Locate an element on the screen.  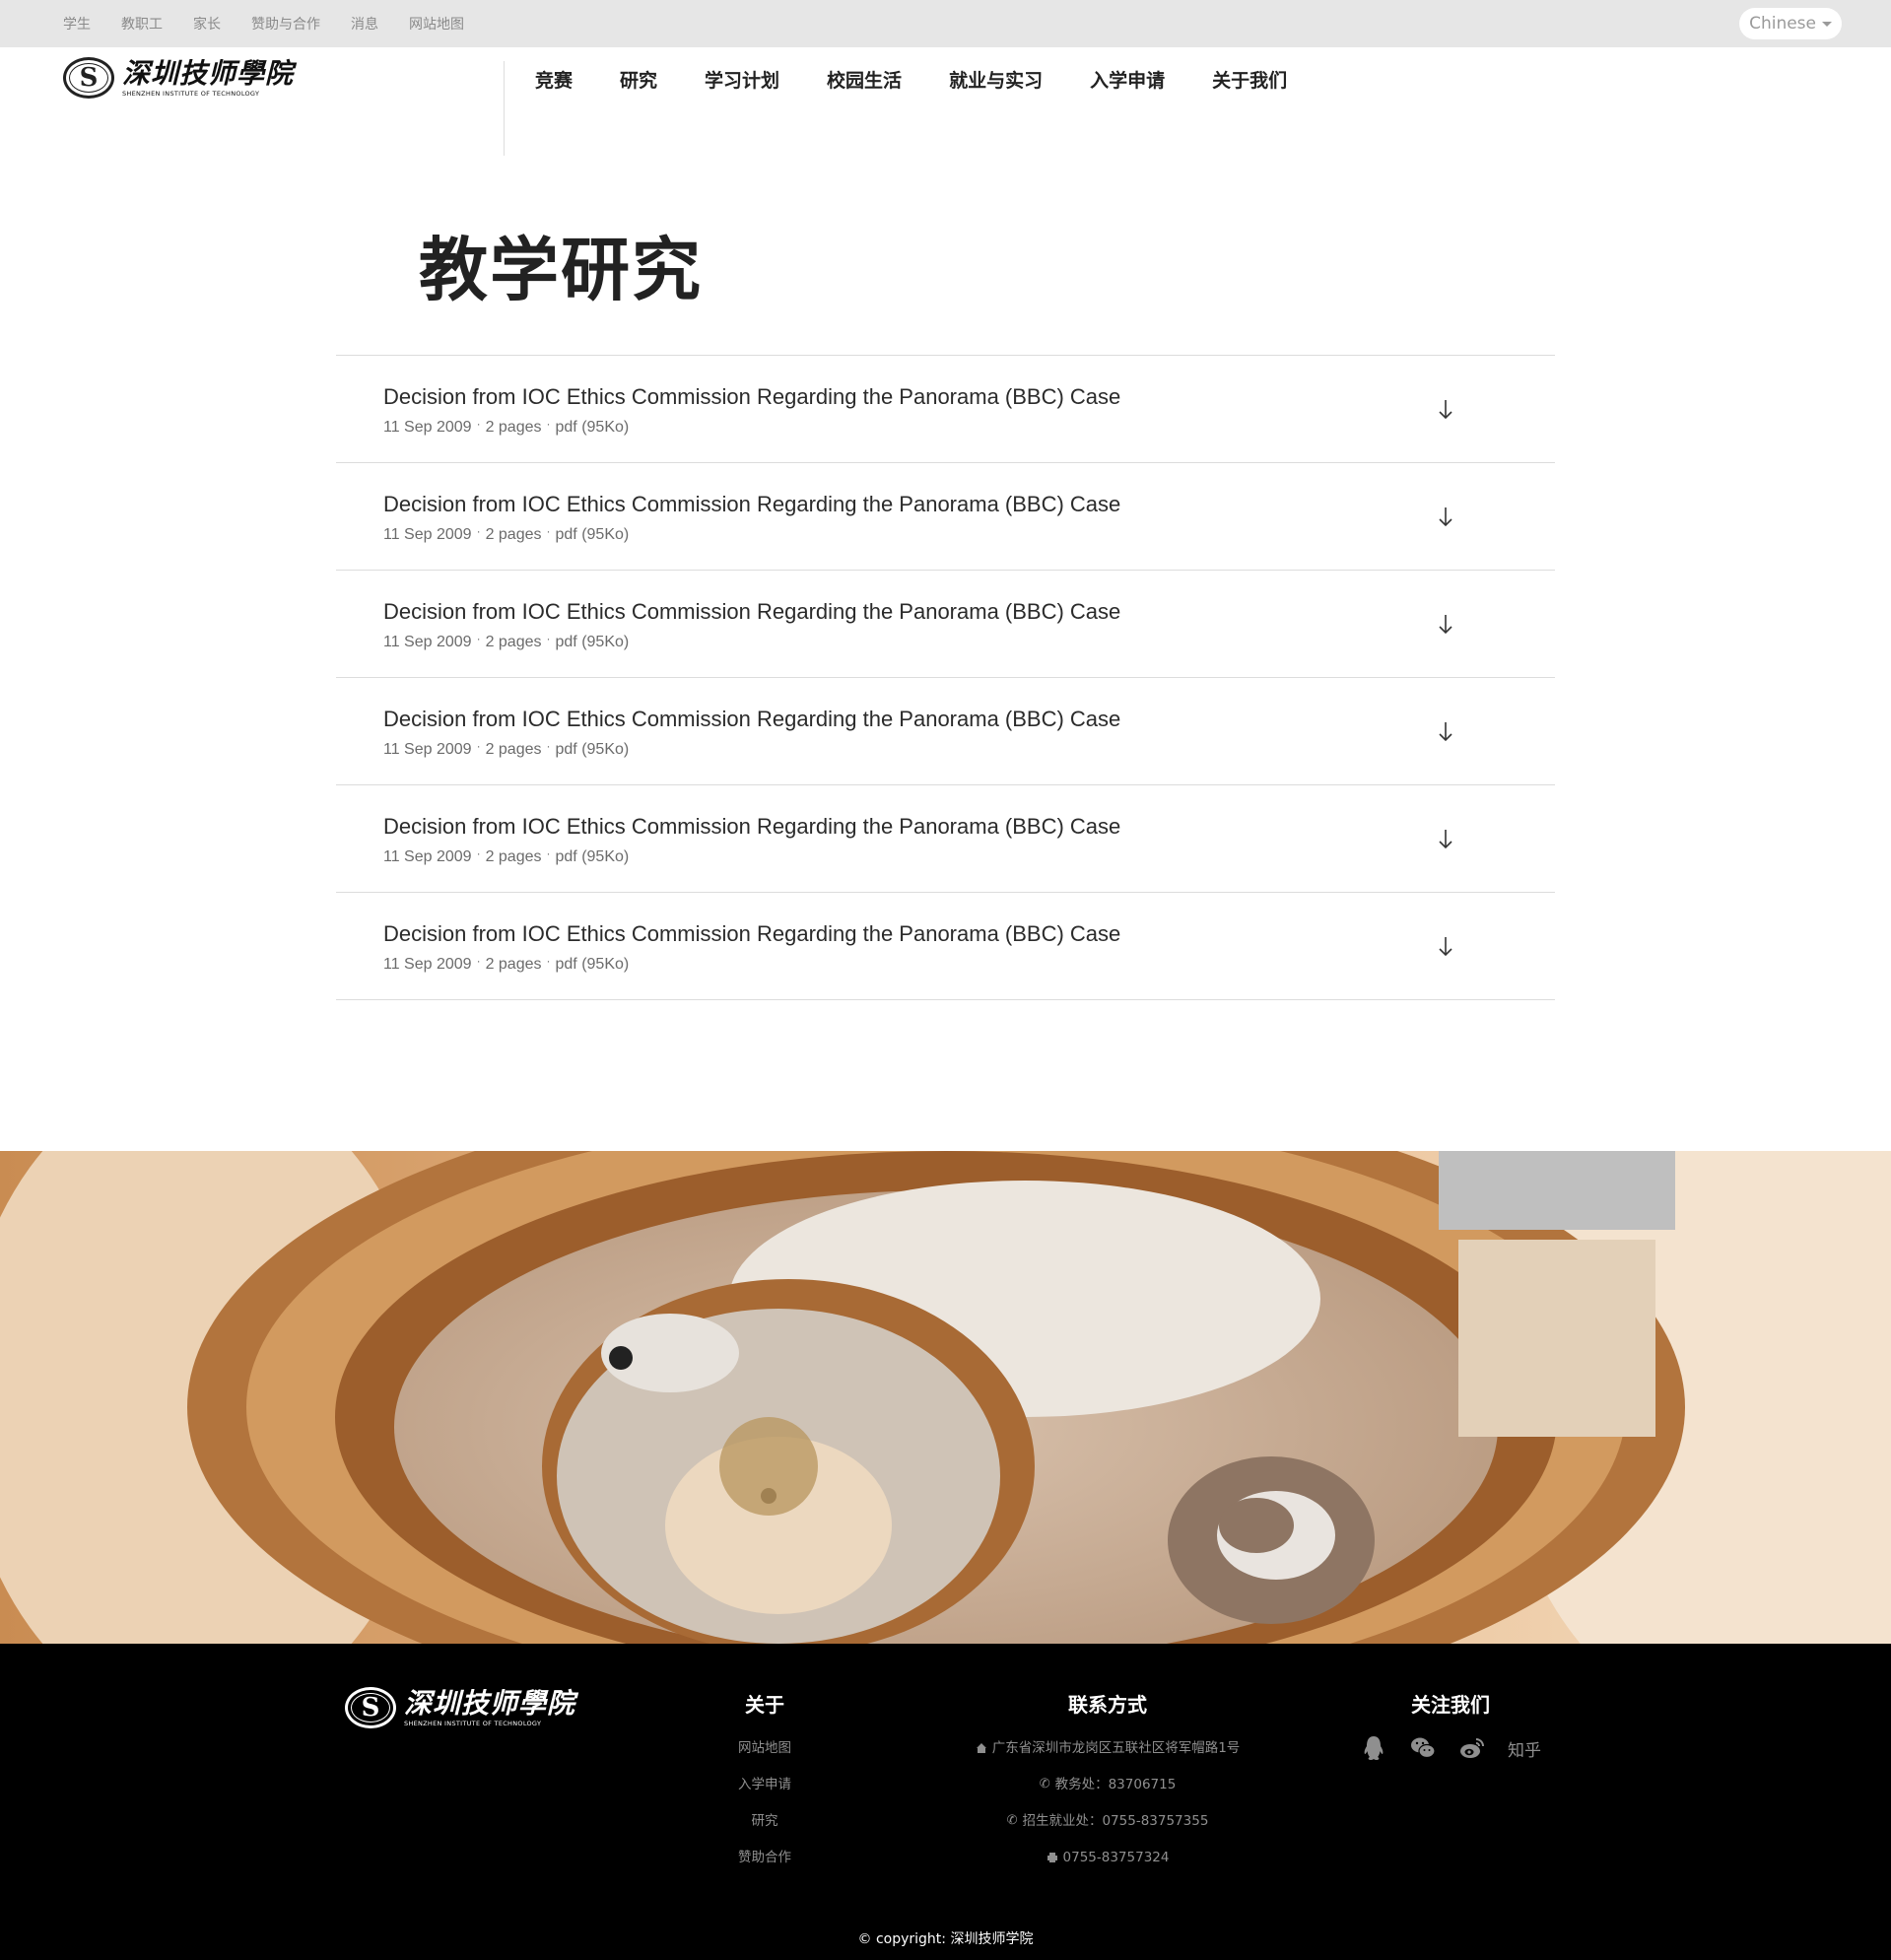
nav-item-campus-life: 校园生活 is located at coordinates (864, 81).